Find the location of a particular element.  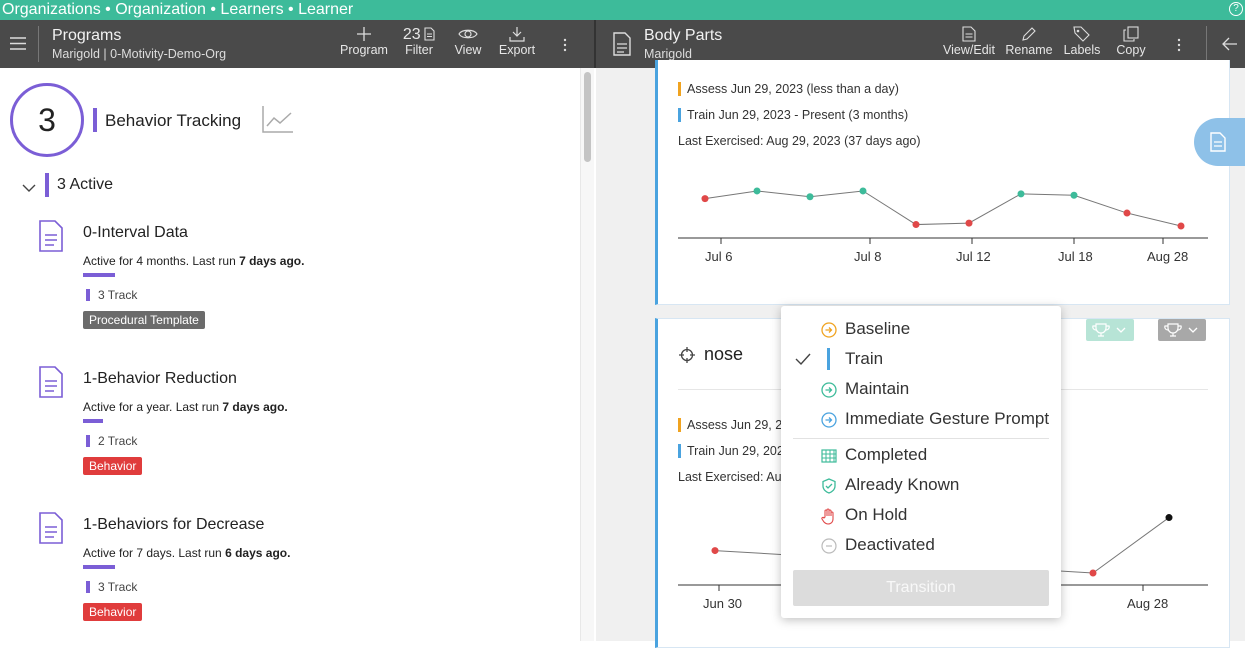

filter-label: Filter is located at coordinates (419, 50).